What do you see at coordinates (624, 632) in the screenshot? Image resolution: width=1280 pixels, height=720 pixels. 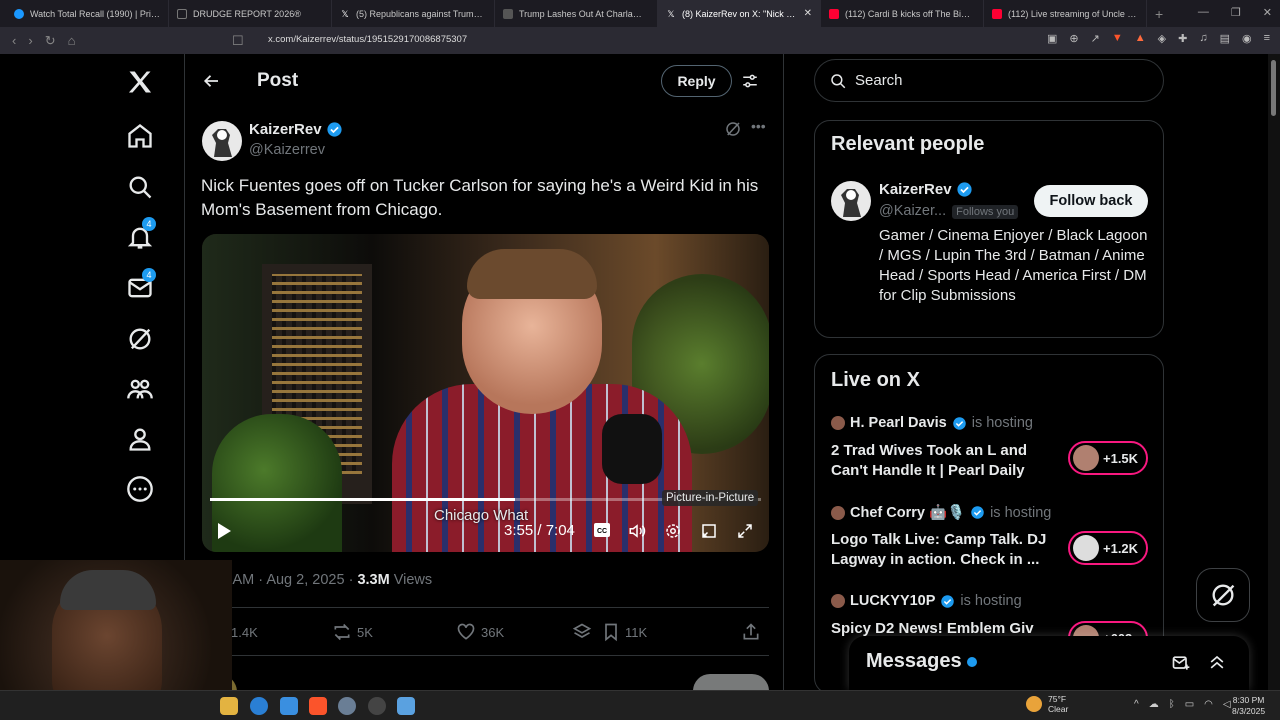 I see `bookmark-action: 11K` at bounding box center [624, 632].